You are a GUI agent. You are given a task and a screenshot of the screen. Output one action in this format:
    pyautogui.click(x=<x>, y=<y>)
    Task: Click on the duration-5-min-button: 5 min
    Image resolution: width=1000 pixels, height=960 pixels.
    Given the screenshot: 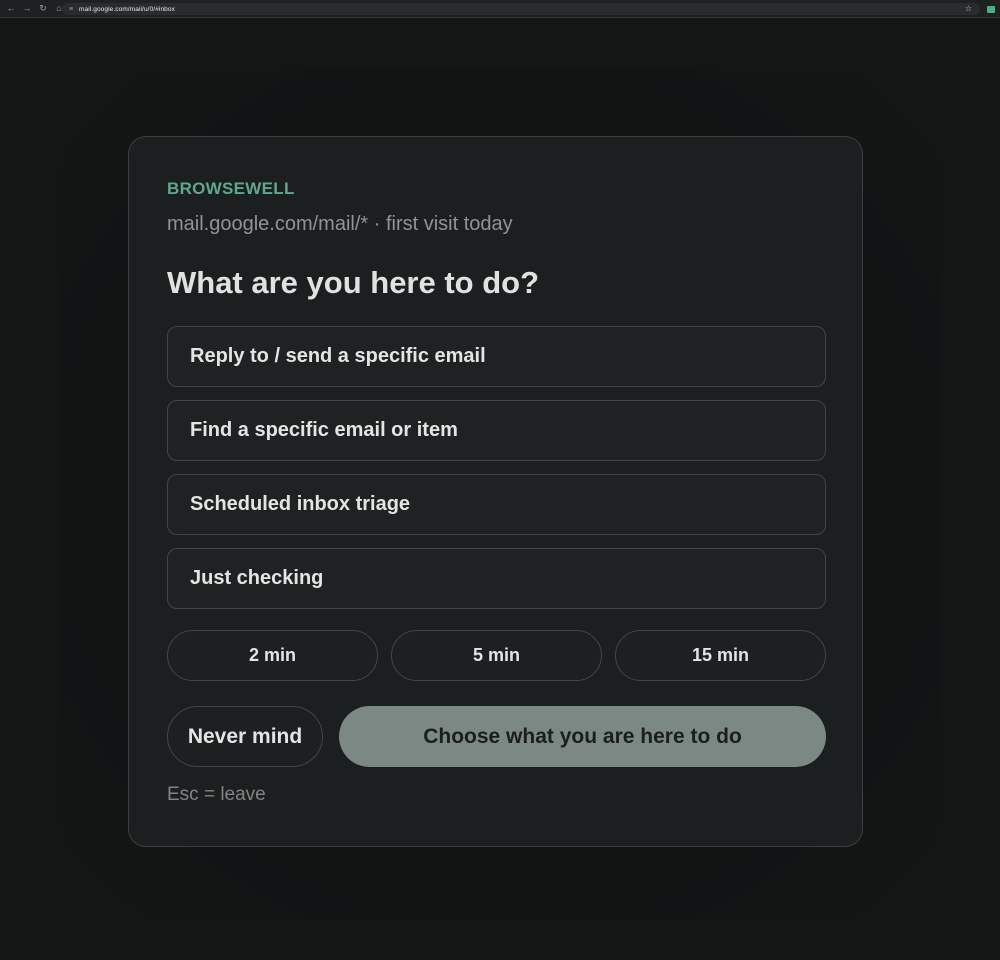 What is the action you would take?
    pyautogui.click(x=496, y=655)
    